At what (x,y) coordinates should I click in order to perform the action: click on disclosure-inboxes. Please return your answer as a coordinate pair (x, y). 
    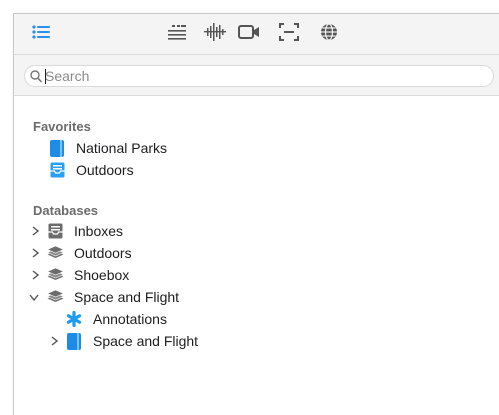
    Looking at the image, I should click on (35, 231).